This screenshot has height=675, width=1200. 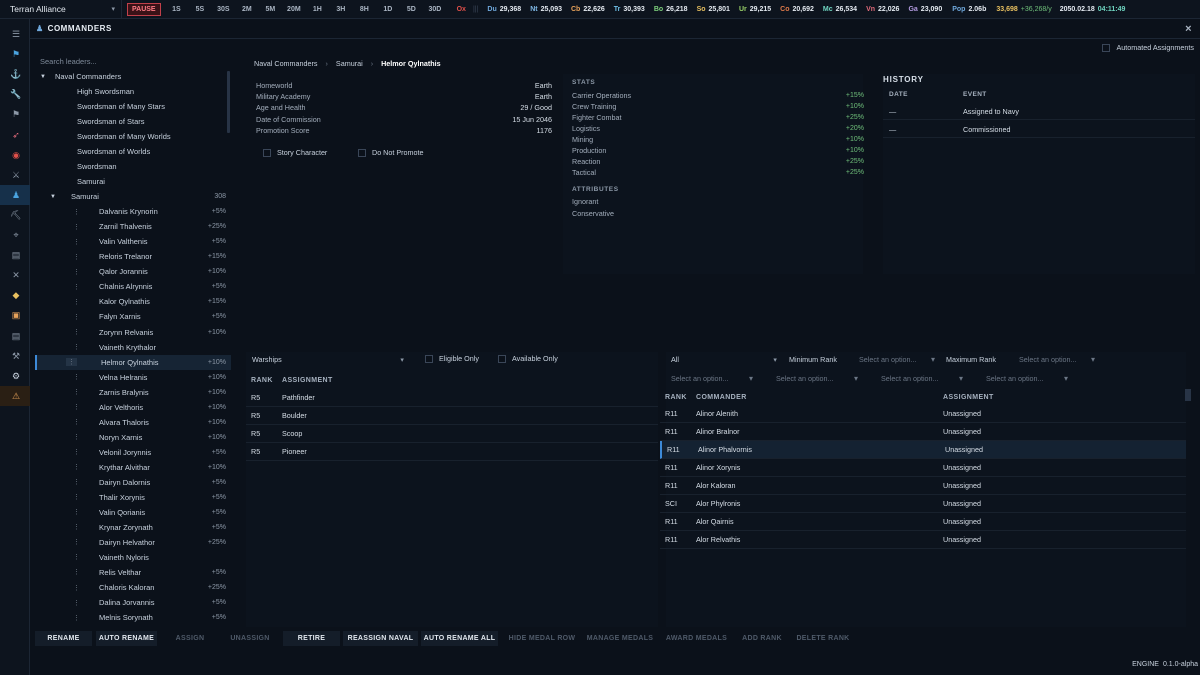 I want to click on tree-rank-item: Swordsman, so click(x=133, y=166).